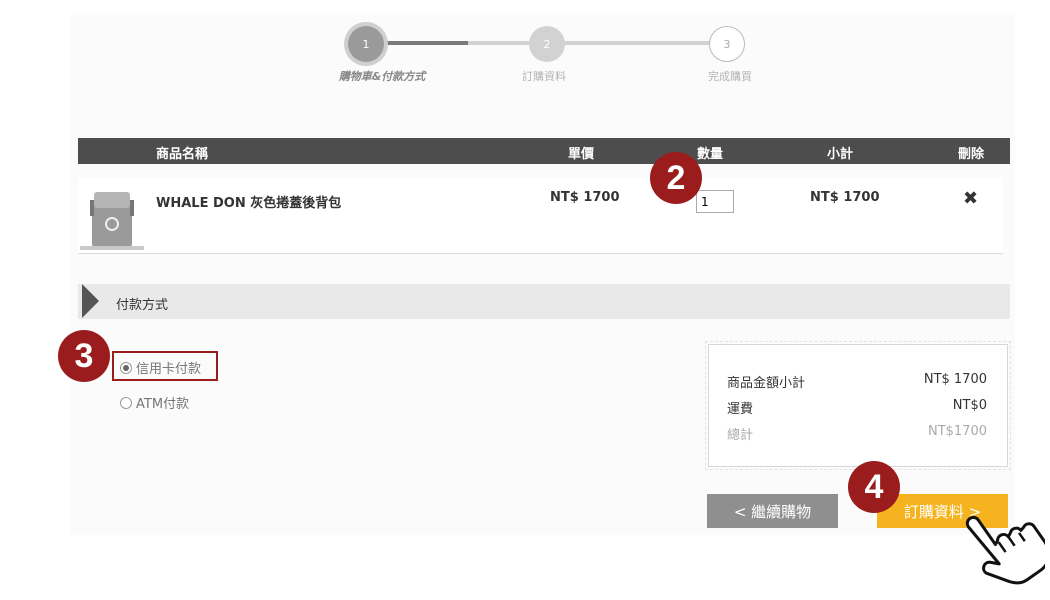  Describe the element at coordinates (585, 197) in the screenshot. I see `product-unit-price: NT$ 1700` at that location.